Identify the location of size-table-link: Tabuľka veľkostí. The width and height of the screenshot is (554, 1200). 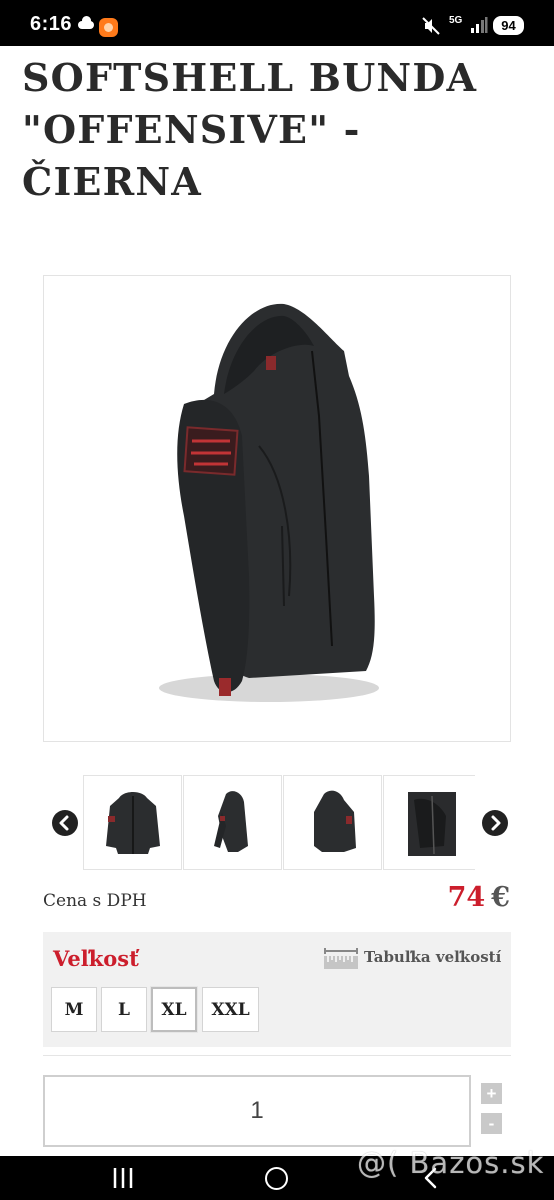
(413, 959).